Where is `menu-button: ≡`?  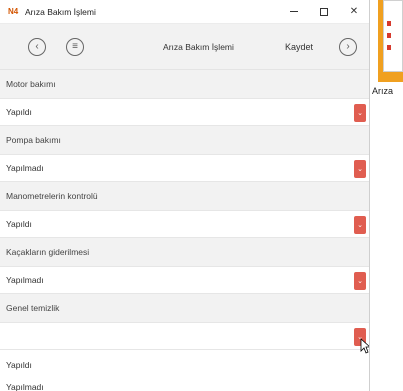 menu-button: ≡ is located at coordinates (75, 46).